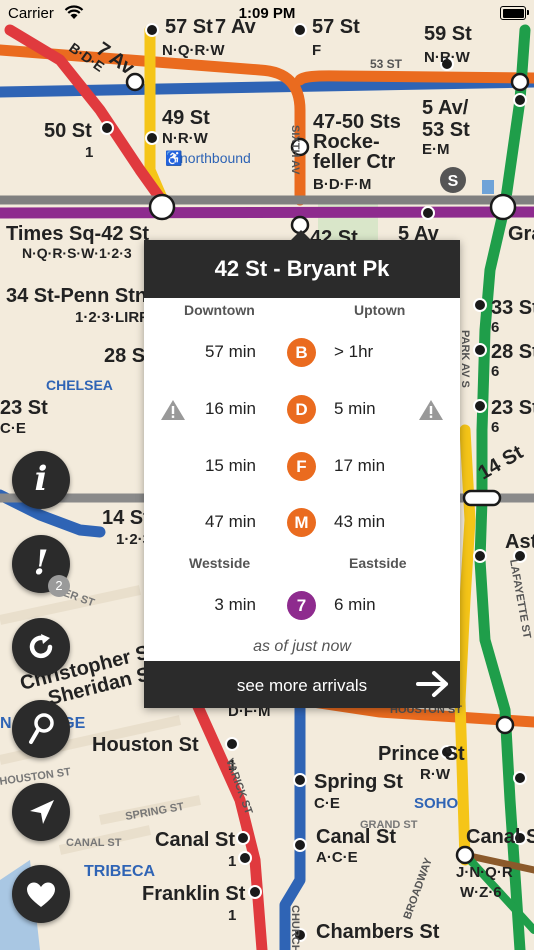 This screenshot has height=950, width=534. What do you see at coordinates (360, 521) in the screenshot?
I see `uptown-time: 43 min` at bounding box center [360, 521].